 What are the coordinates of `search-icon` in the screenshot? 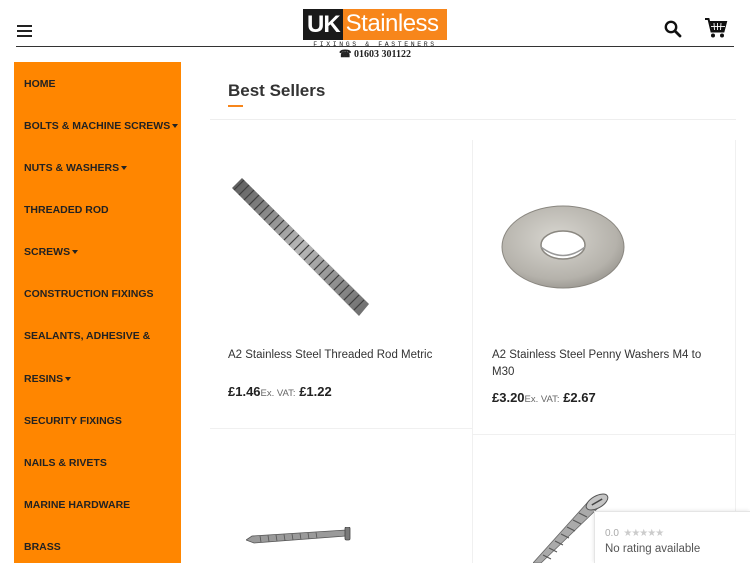 It's located at (673, 29).